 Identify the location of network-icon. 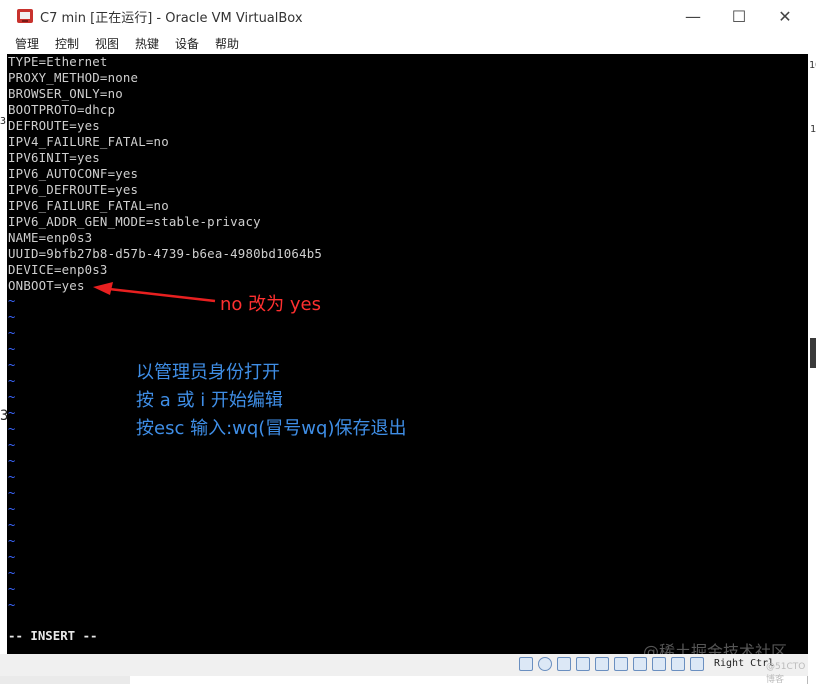
(583, 664).